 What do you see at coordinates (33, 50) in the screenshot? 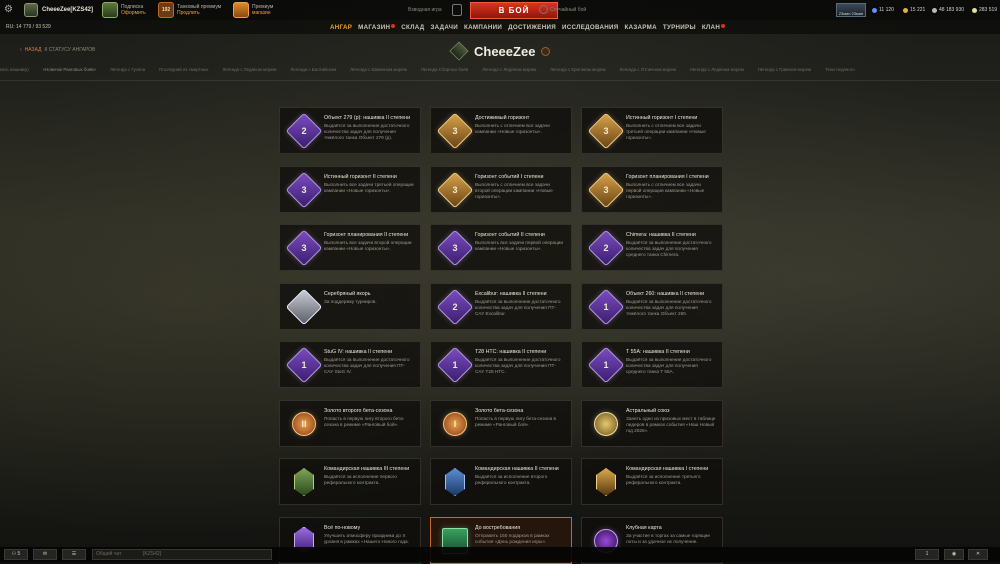
I see `back-label: НАЗАД` at bounding box center [33, 50].